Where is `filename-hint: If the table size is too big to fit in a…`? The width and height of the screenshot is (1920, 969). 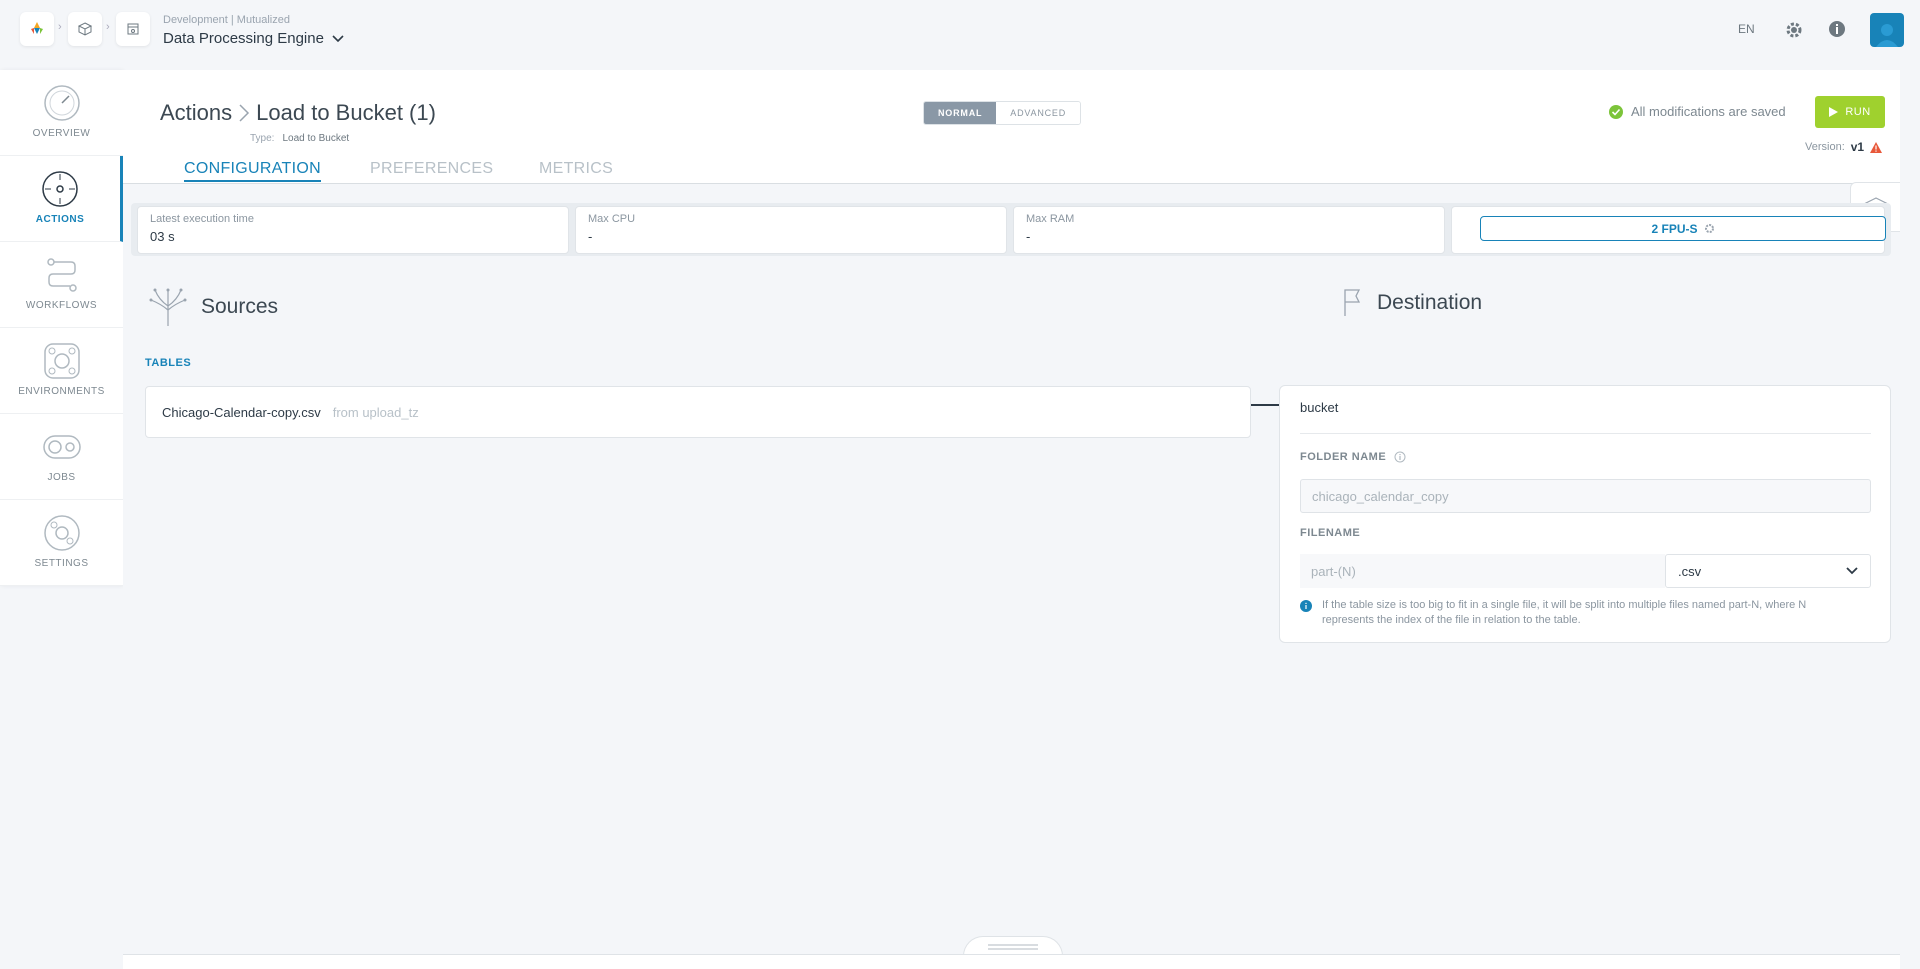
filename-hint: If the table size is too big to fit in a… is located at coordinates (1580, 613).